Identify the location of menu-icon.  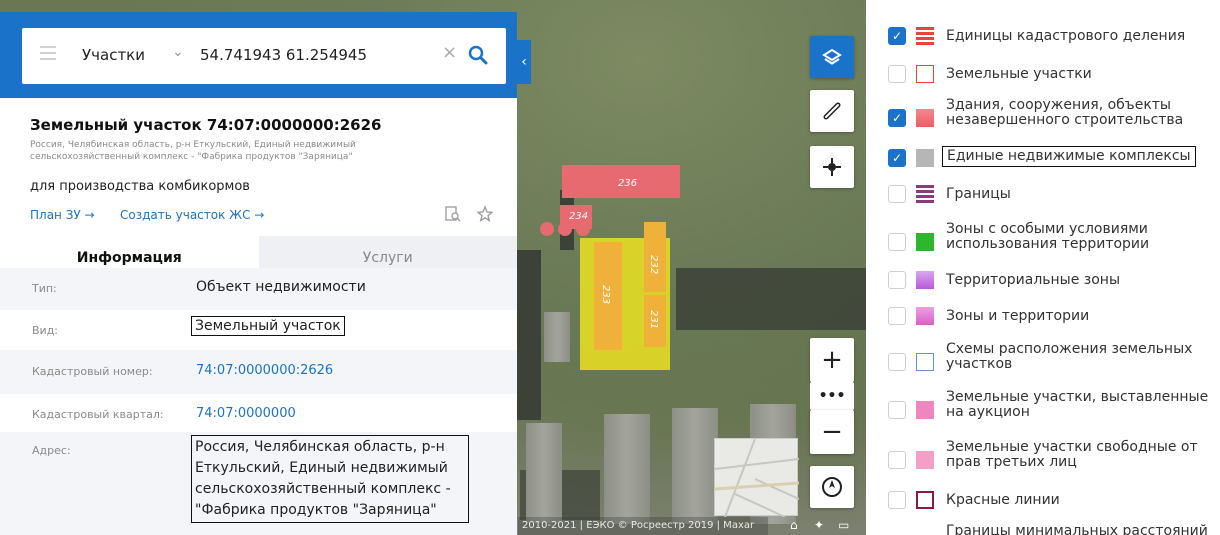
(48, 53).